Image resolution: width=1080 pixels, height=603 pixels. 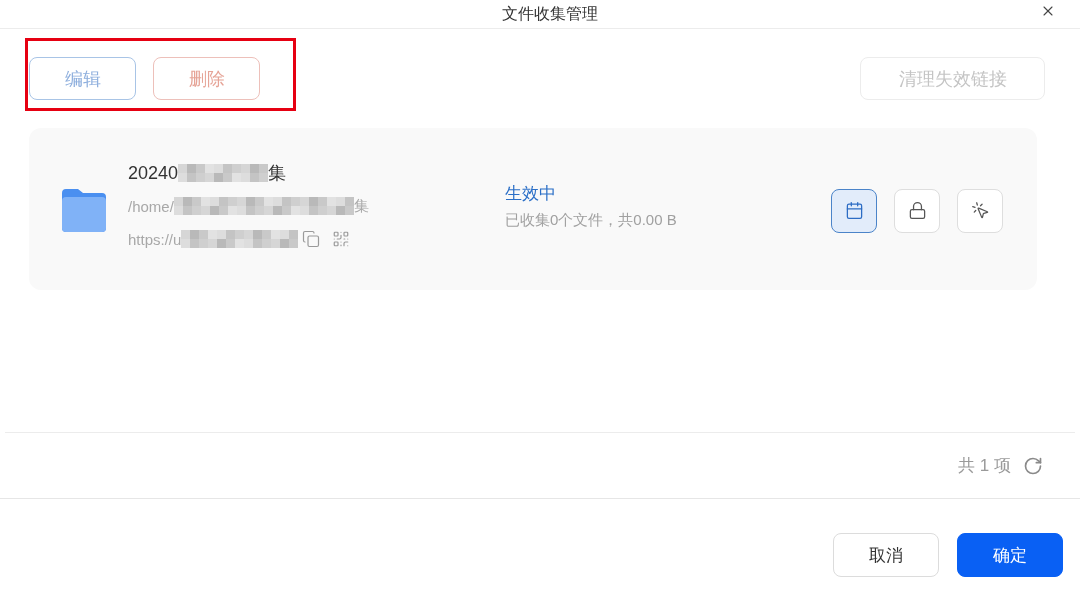 What do you see at coordinates (277, 173) in the screenshot?
I see `collection-name-end: 集` at bounding box center [277, 173].